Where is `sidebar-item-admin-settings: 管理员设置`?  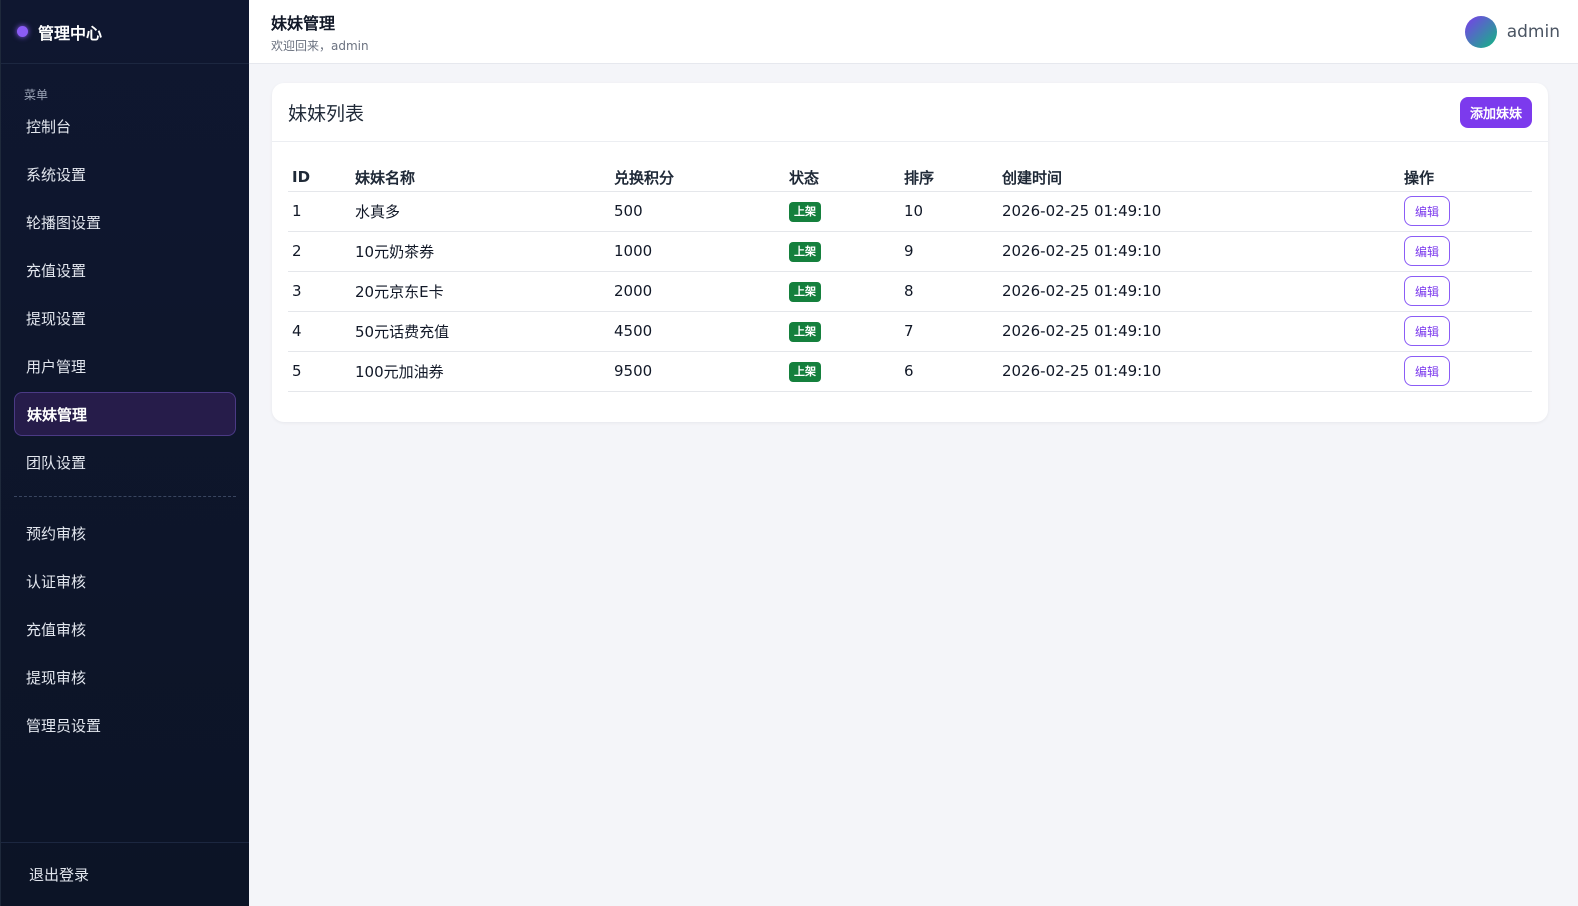
sidebar-item-admin-settings: 管理员设置 is located at coordinates (125, 725).